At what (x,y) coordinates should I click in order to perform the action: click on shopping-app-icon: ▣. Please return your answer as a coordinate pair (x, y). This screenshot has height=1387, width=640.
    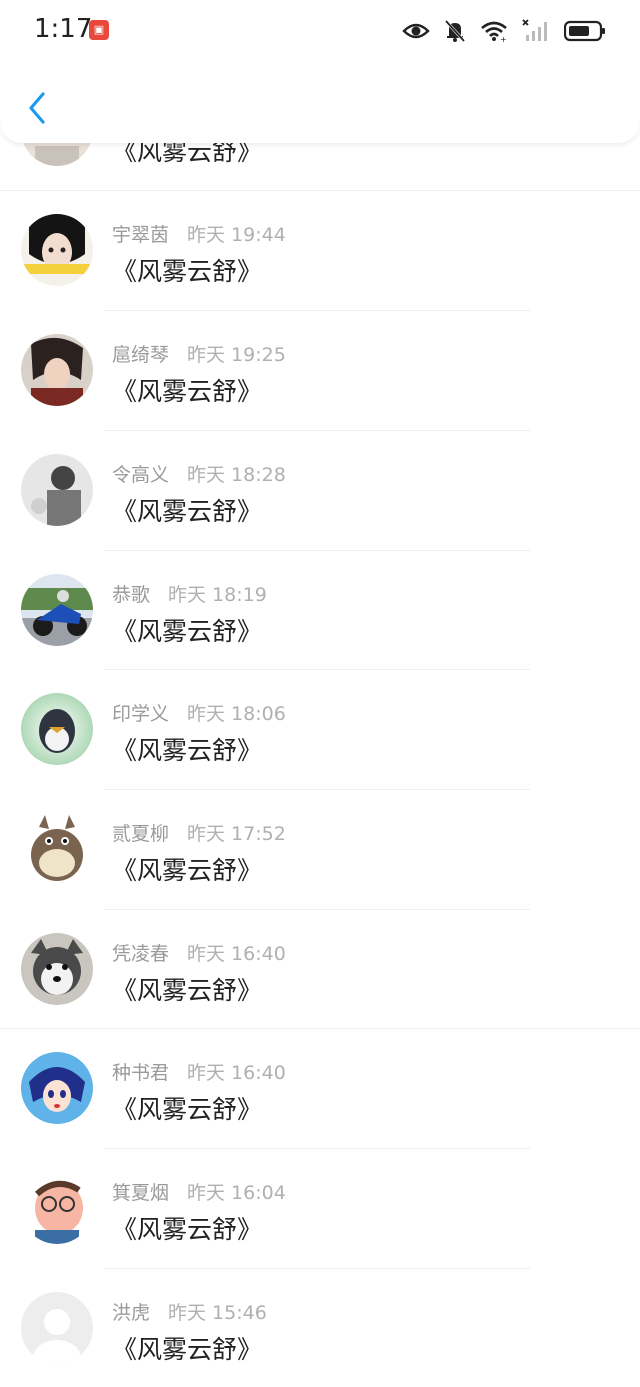
    Looking at the image, I should click on (99, 30).